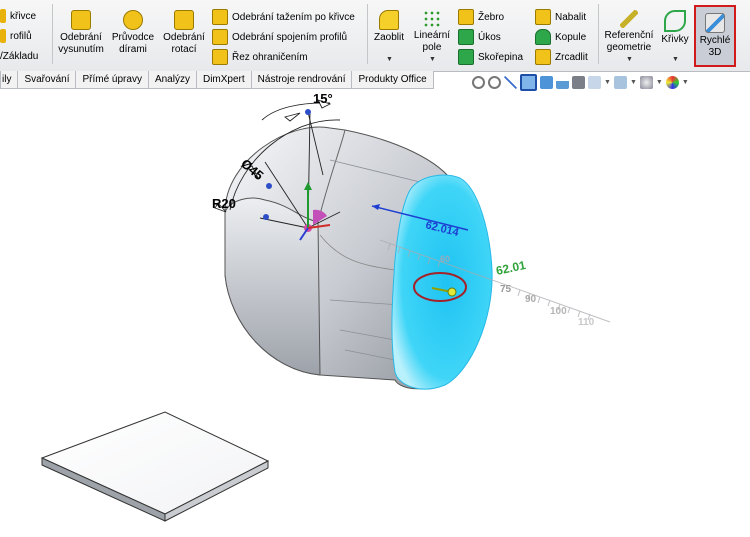  What do you see at coordinates (23, 16) in the screenshot?
I see `partial-label-1: křivce` at bounding box center [23, 16].